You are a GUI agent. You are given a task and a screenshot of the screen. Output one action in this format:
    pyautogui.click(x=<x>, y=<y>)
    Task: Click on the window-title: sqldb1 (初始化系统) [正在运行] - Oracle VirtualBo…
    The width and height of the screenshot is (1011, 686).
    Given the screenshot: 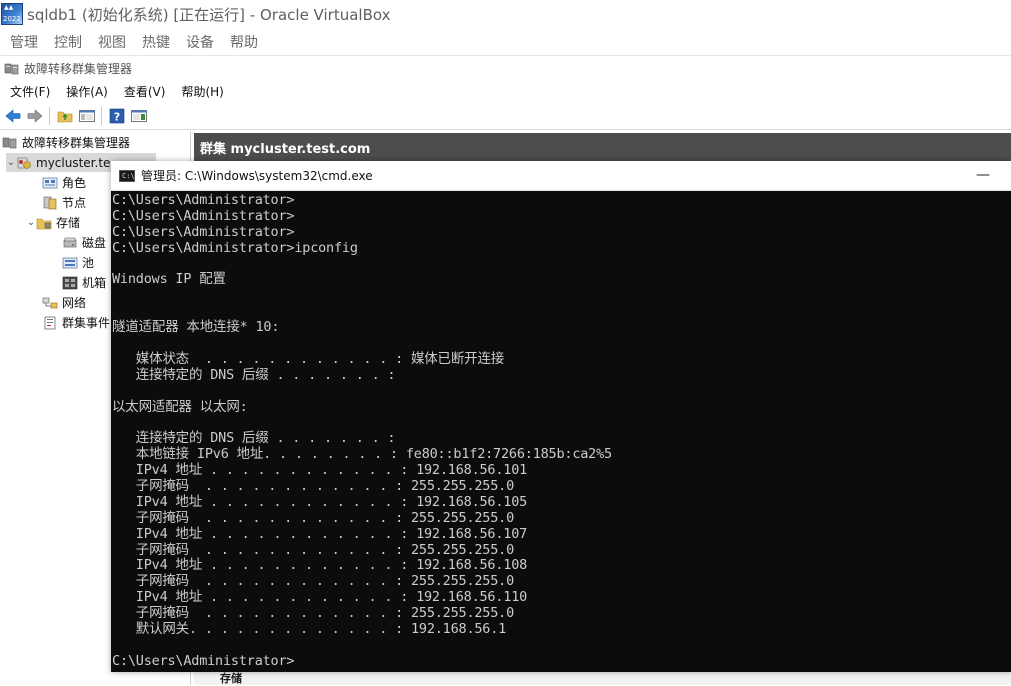 What is the action you would take?
    pyautogui.click(x=209, y=14)
    